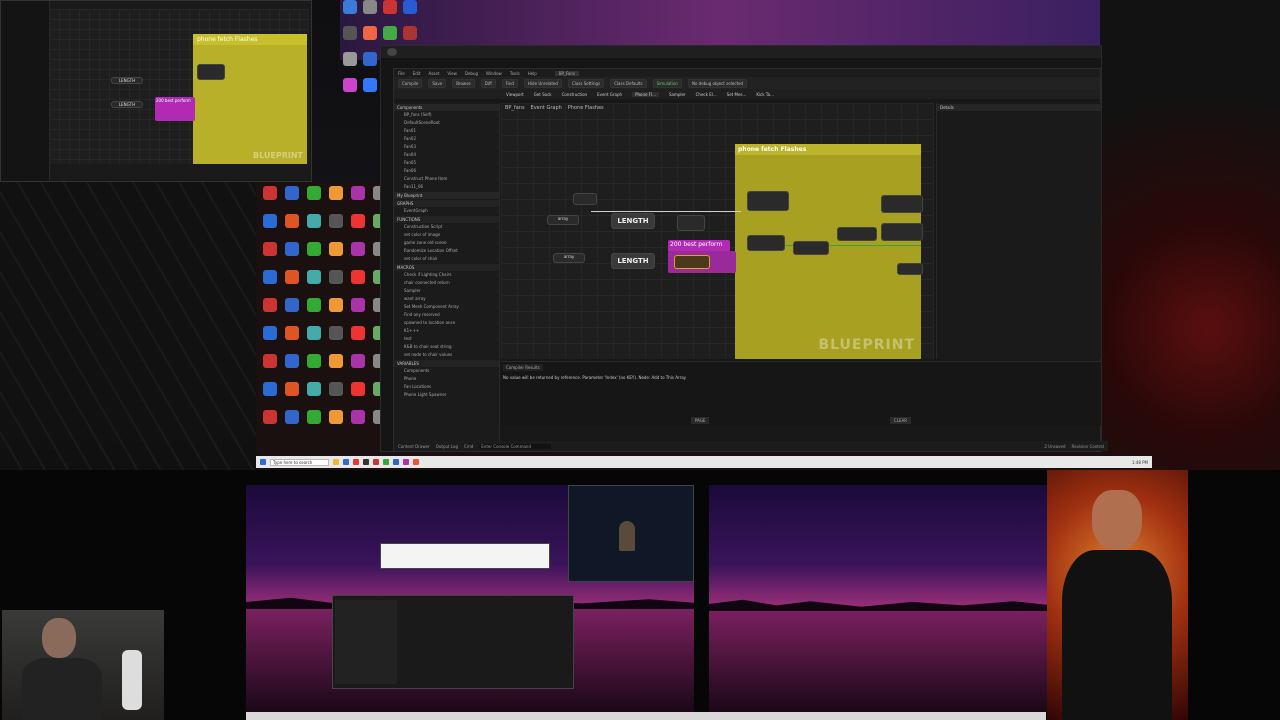  What do you see at coordinates (446, 315) in the screenshot?
I see `macros-item: Find any reserved` at bounding box center [446, 315].